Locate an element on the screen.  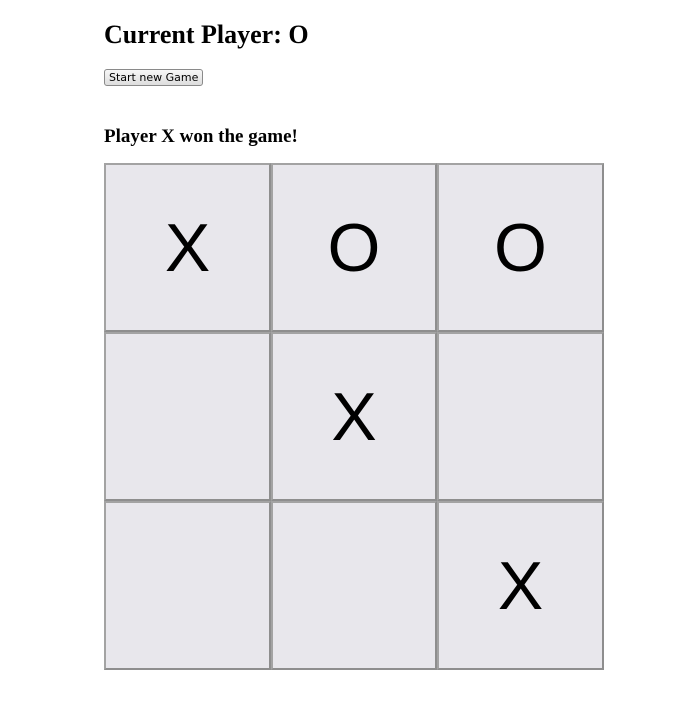
start-new-game-button: Start new Game is located at coordinates (154, 77).